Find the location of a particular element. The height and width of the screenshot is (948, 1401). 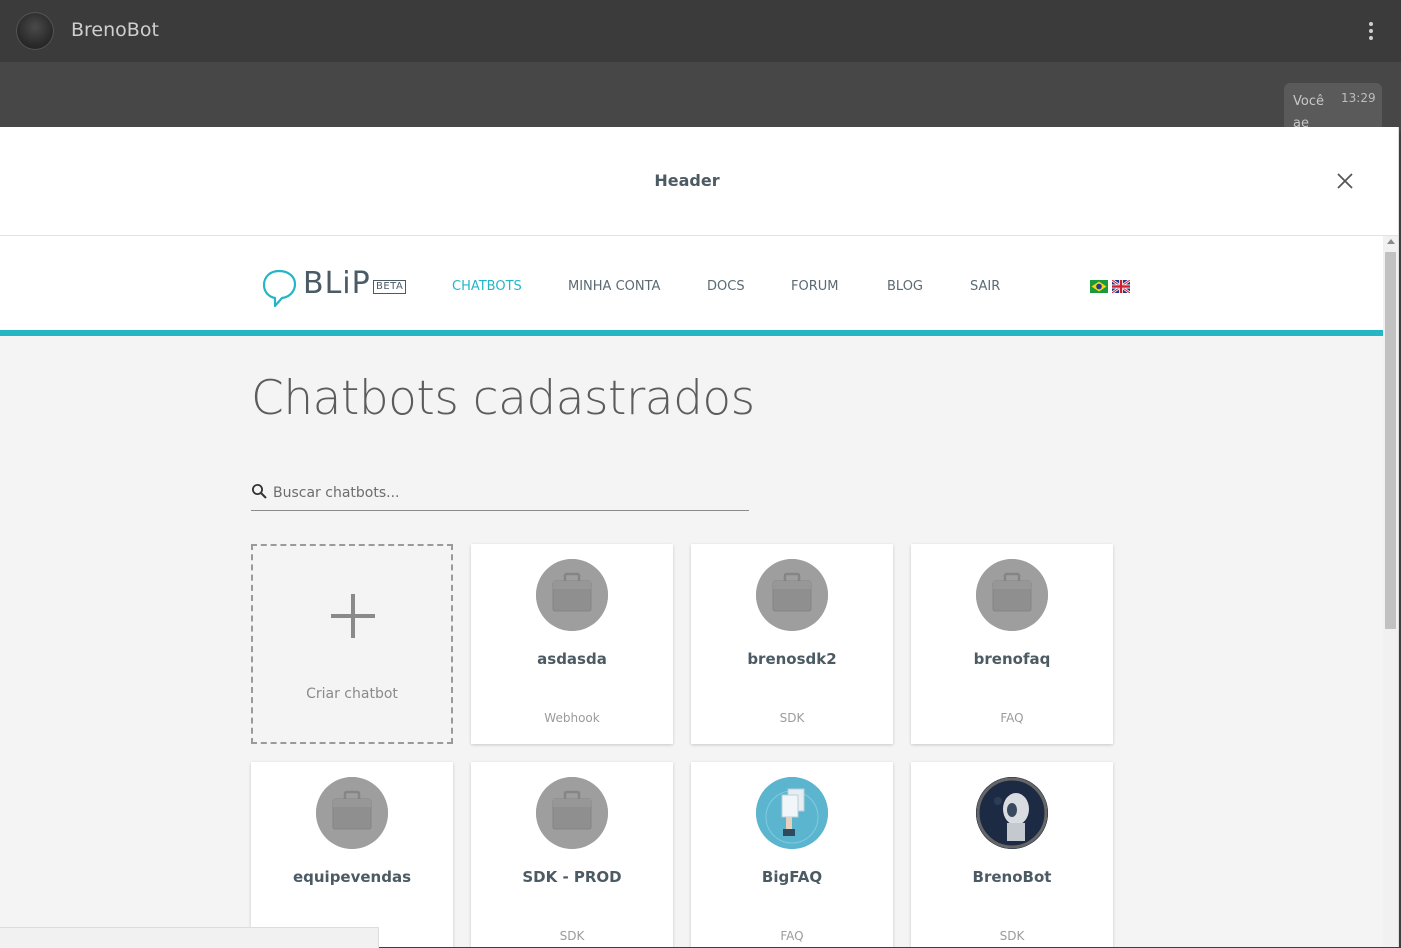

nav-blog: BLOG is located at coordinates (905, 286).